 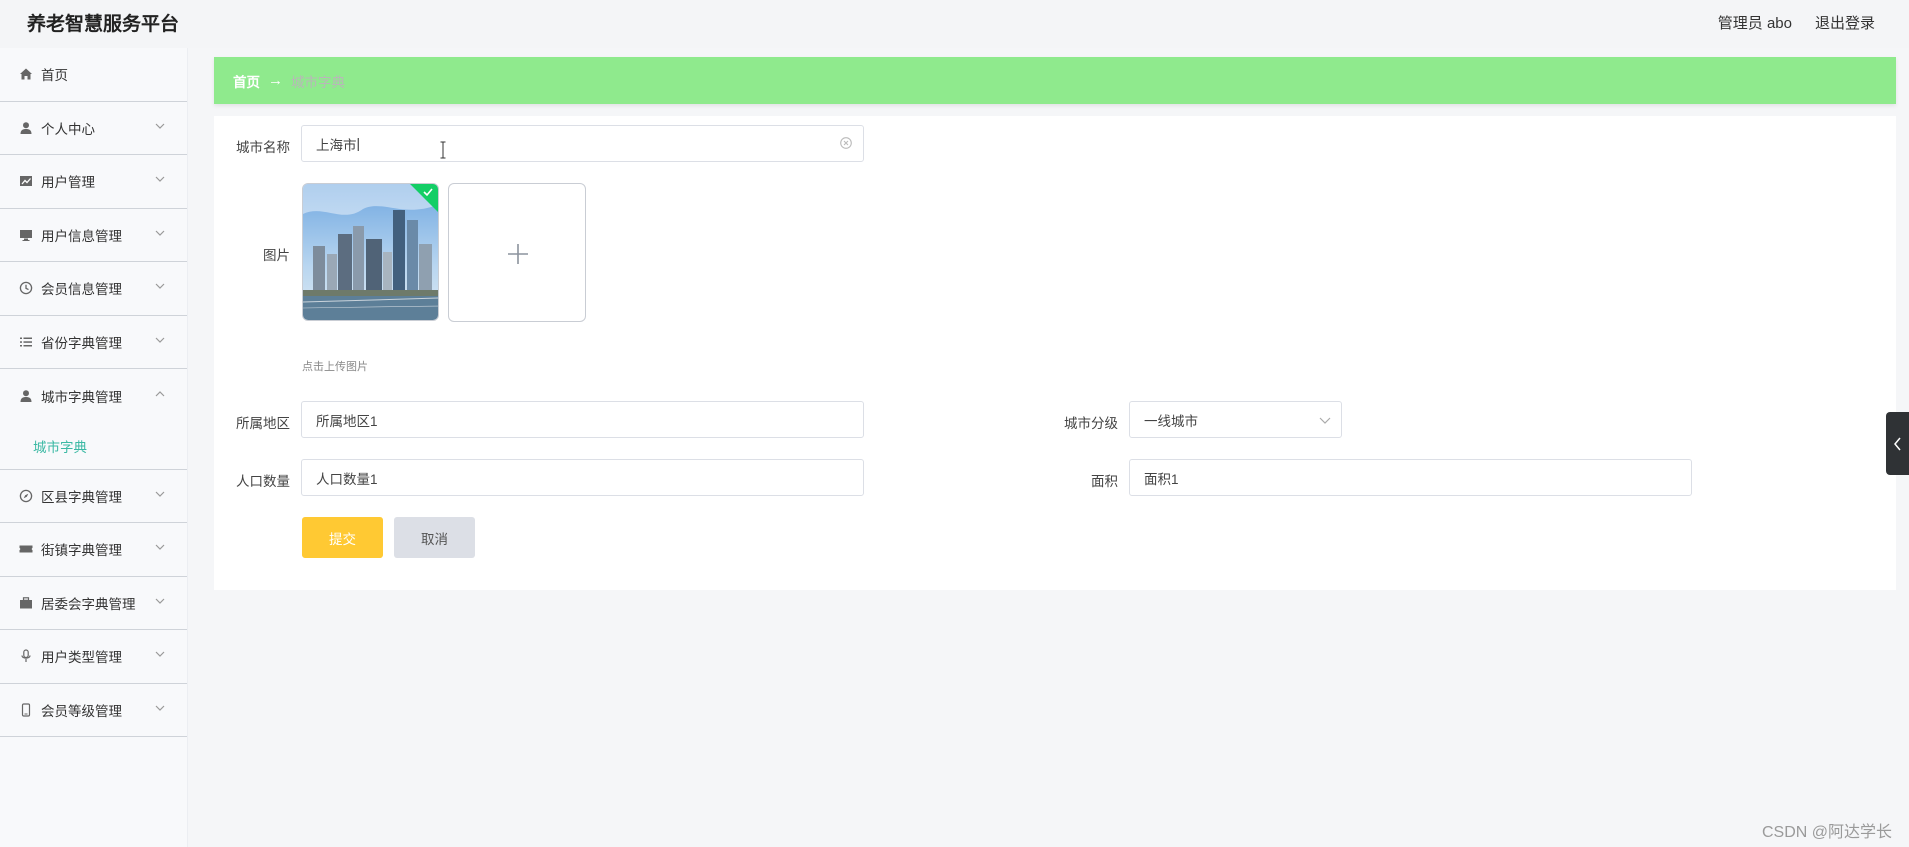 What do you see at coordinates (26, 288) in the screenshot?
I see `clock-icon` at bounding box center [26, 288].